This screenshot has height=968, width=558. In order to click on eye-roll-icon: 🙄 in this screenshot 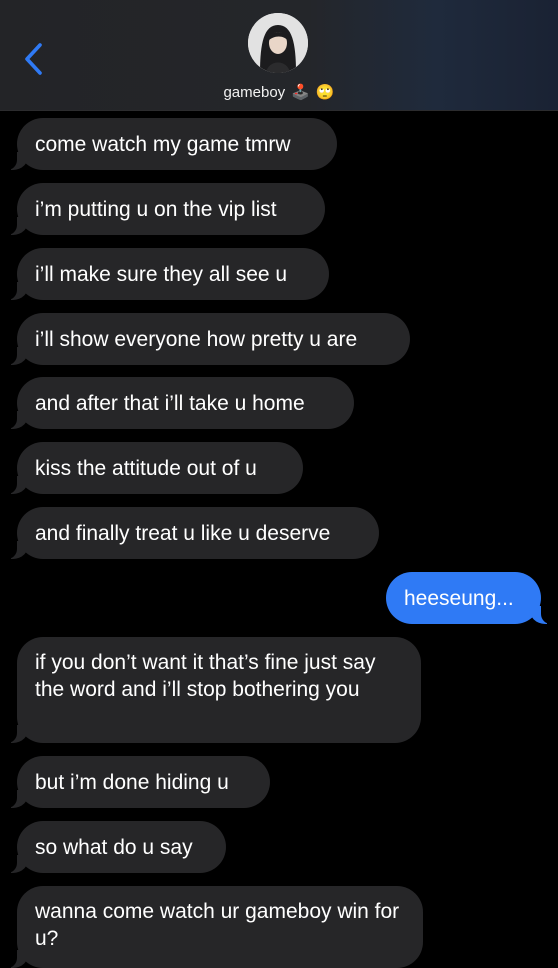, I will do `click(325, 92)`.